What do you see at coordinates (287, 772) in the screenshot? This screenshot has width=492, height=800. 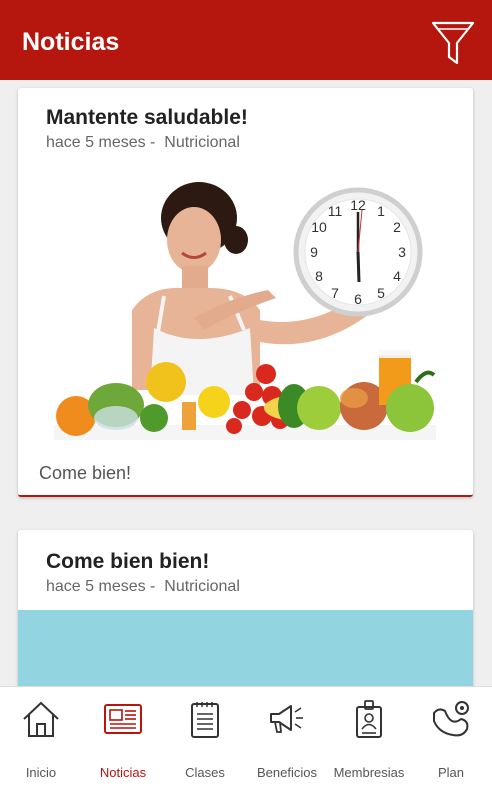 I see `nav-label: Beneficios` at bounding box center [287, 772].